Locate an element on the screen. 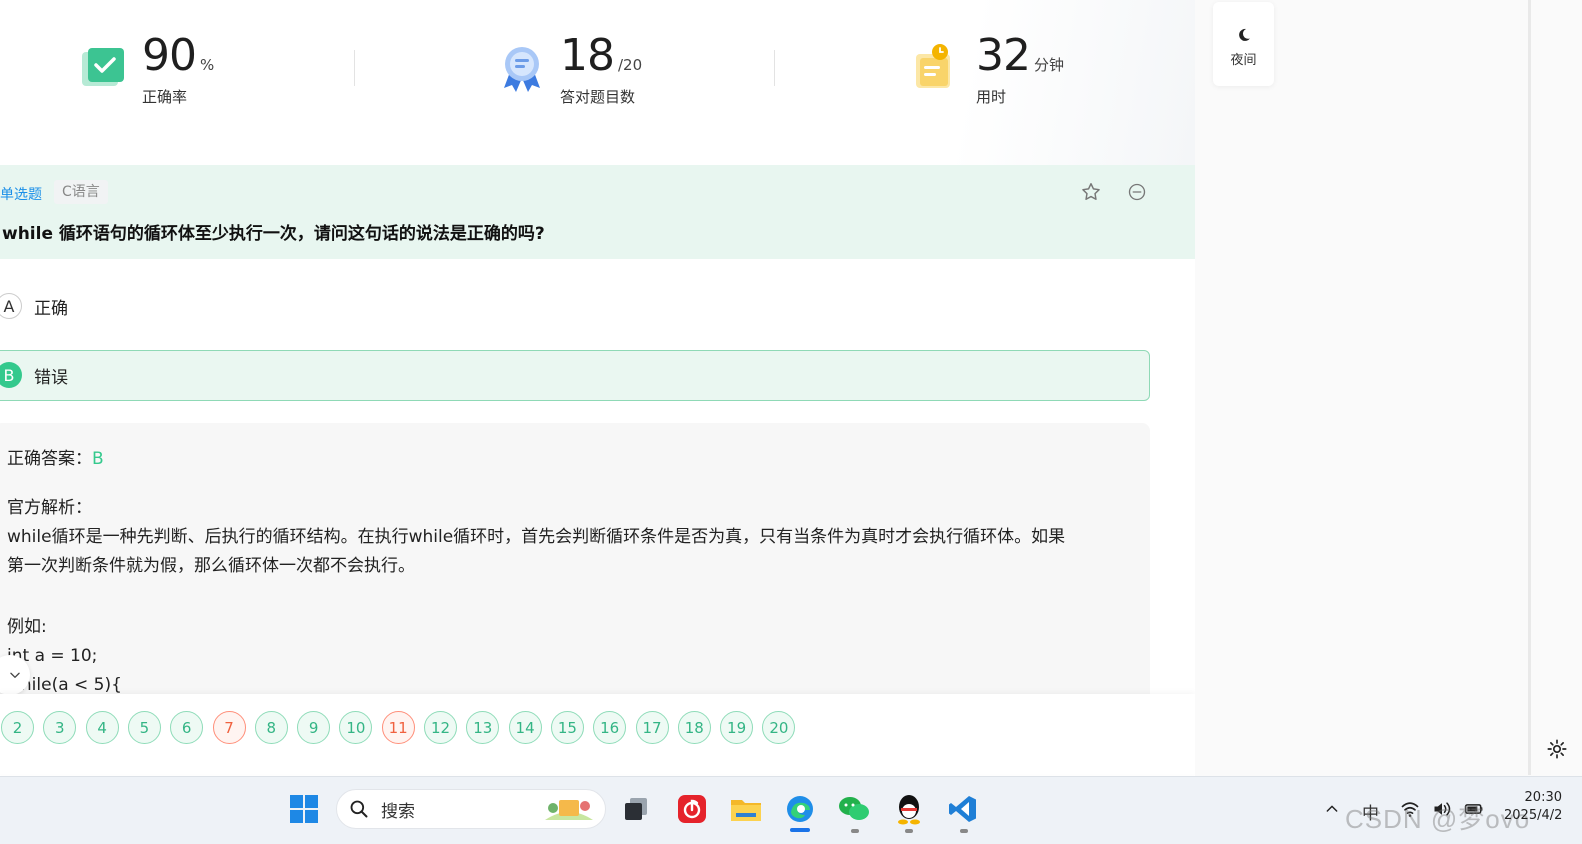  netease-music-icon is located at coordinates (692, 809).